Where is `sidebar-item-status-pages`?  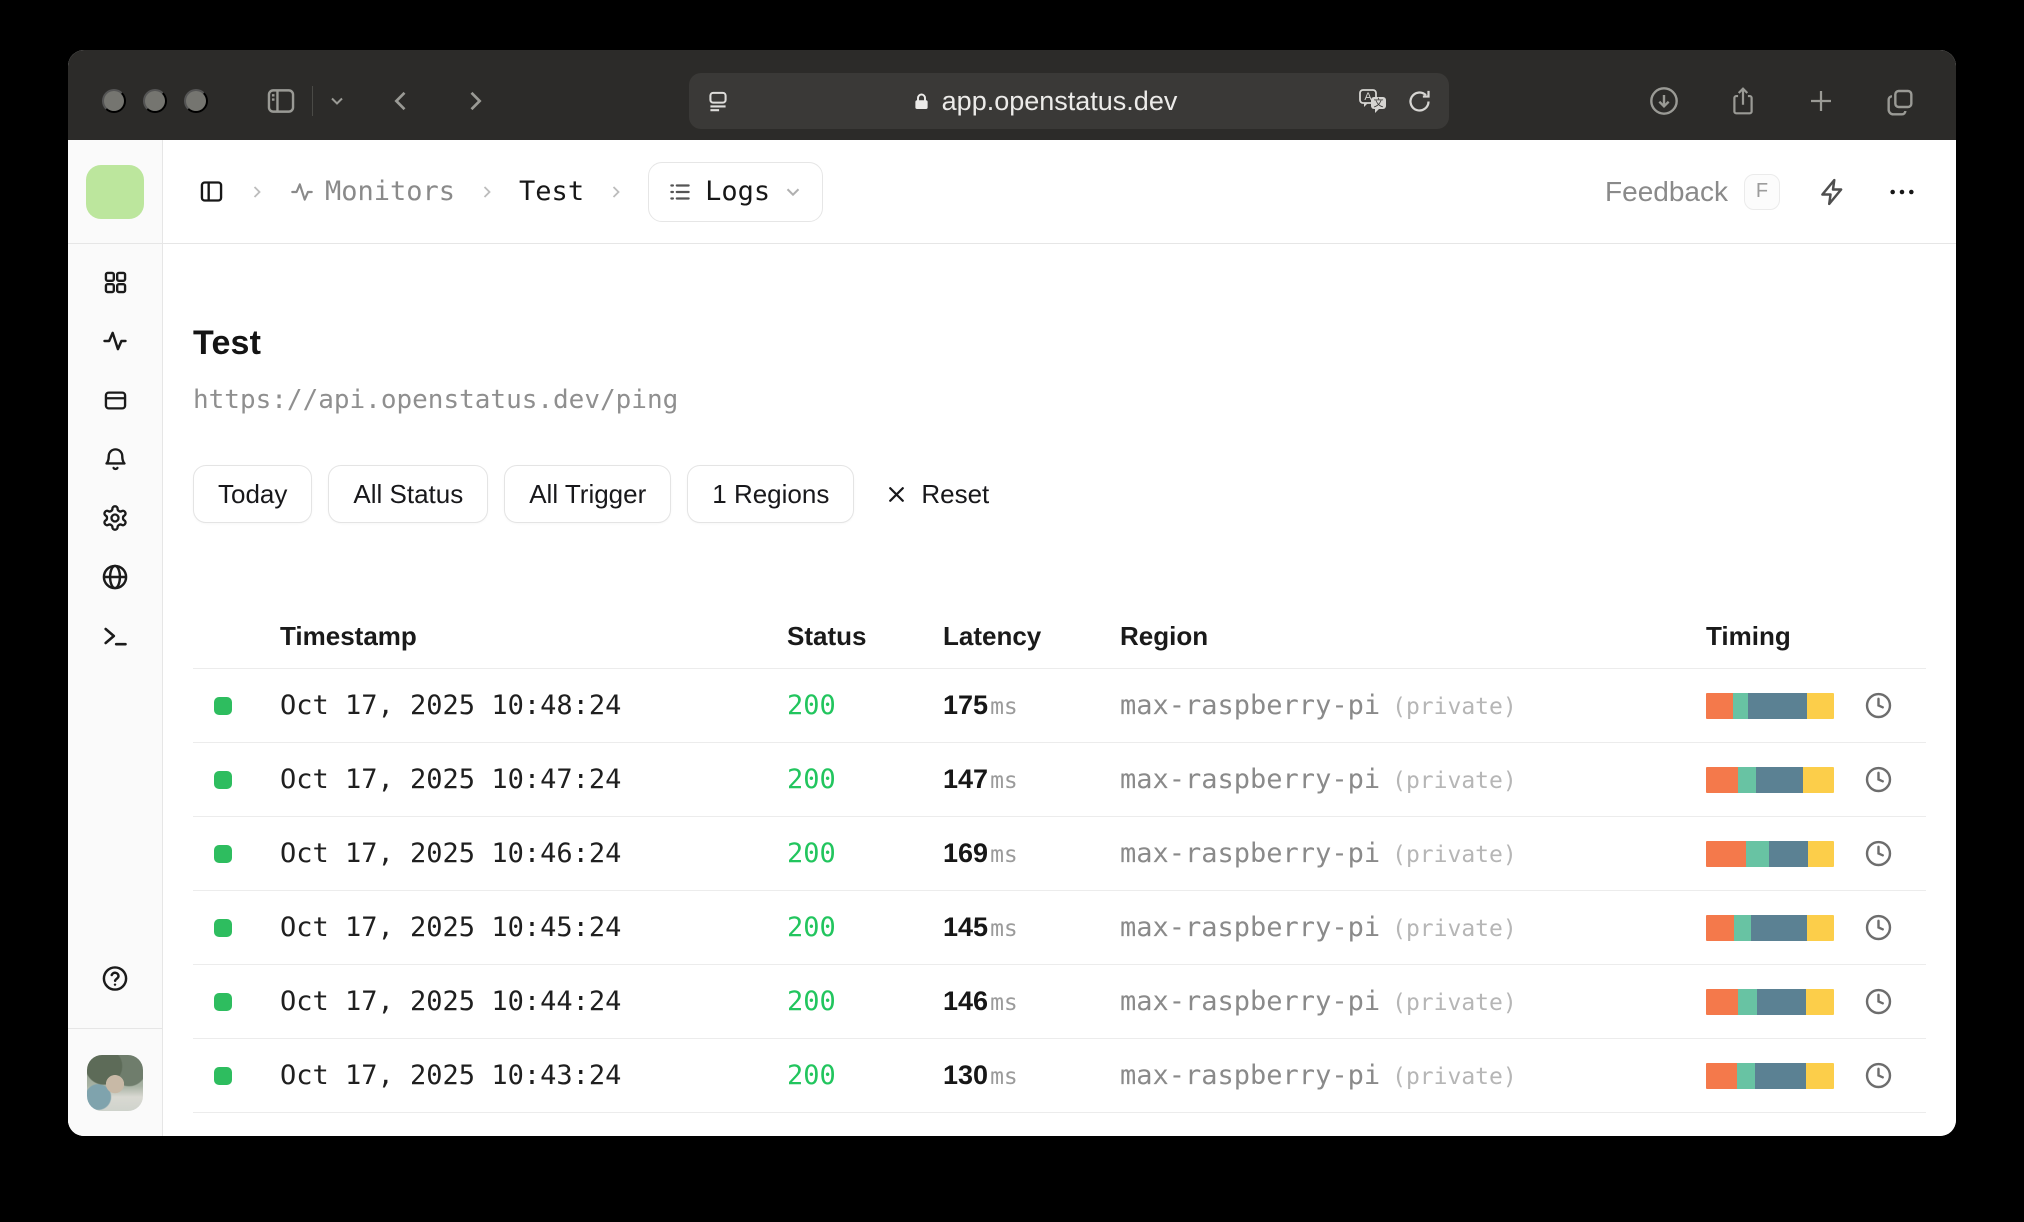 sidebar-item-status-pages is located at coordinates (115, 400).